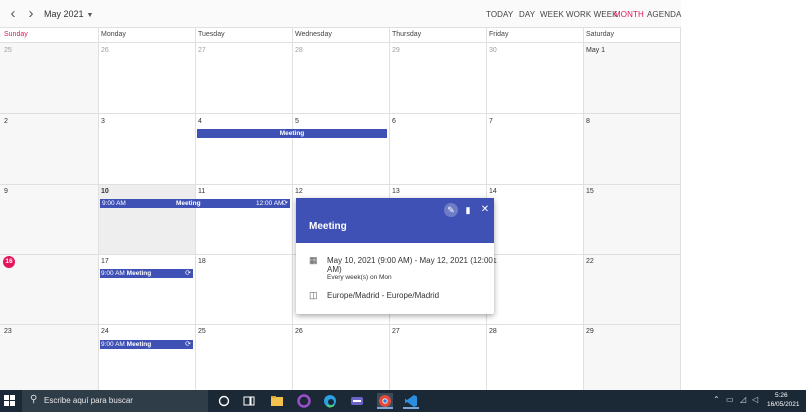 The image size is (806, 412). I want to click on day-name-wednesday: Wednesday, so click(313, 34).